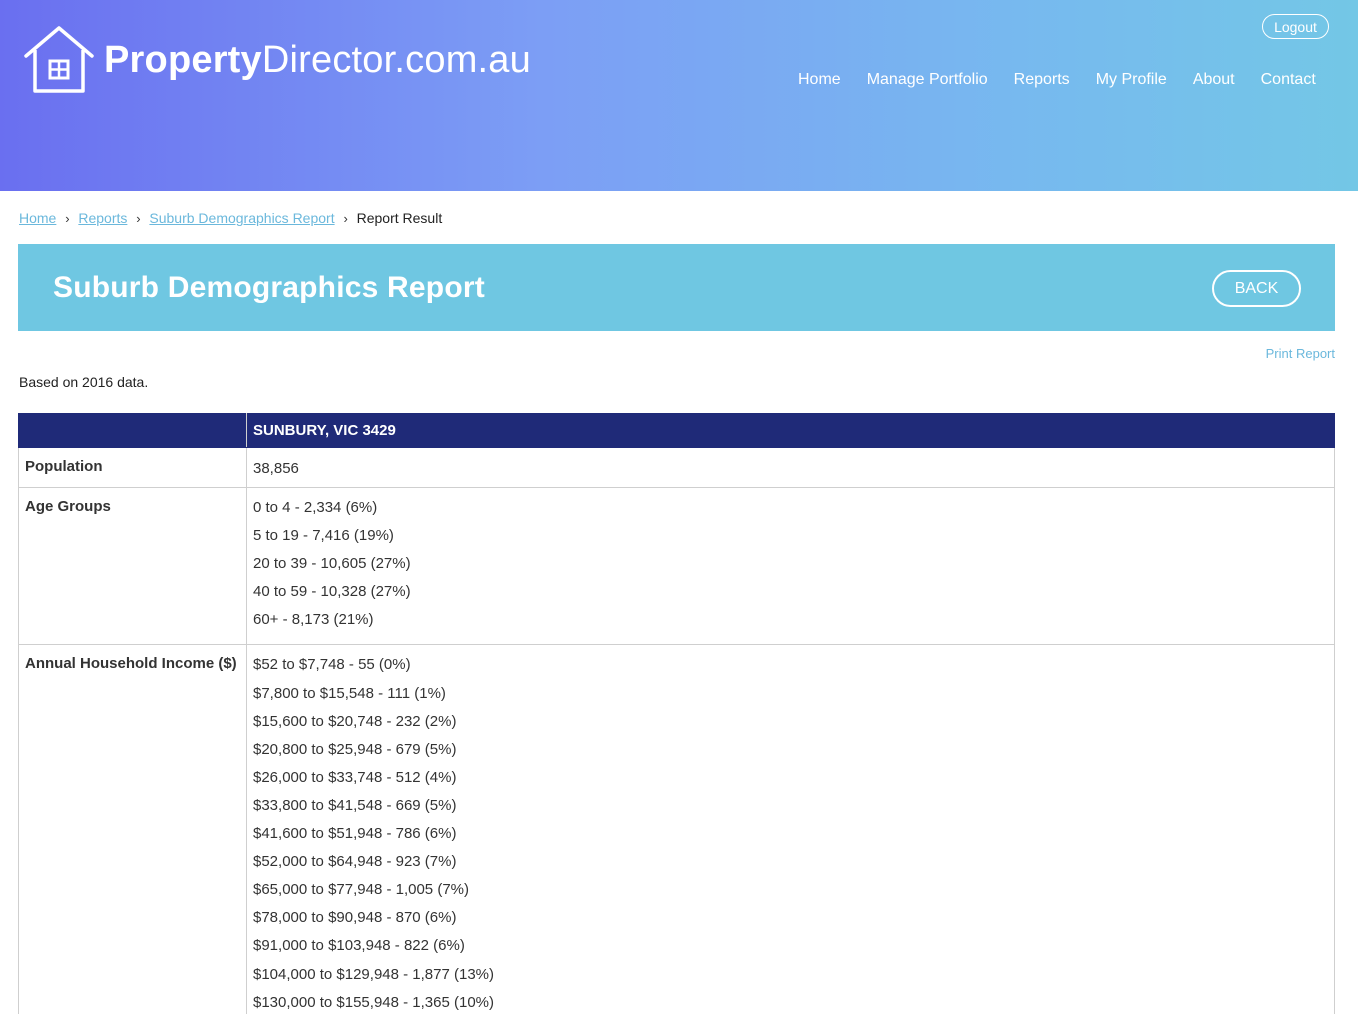 Image resolution: width=1371 pixels, height=1014 pixels. What do you see at coordinates (84, 382) in the screenshot?
I see `data-source-note: Based on 2016 data.` at bounding box center [84, 382].